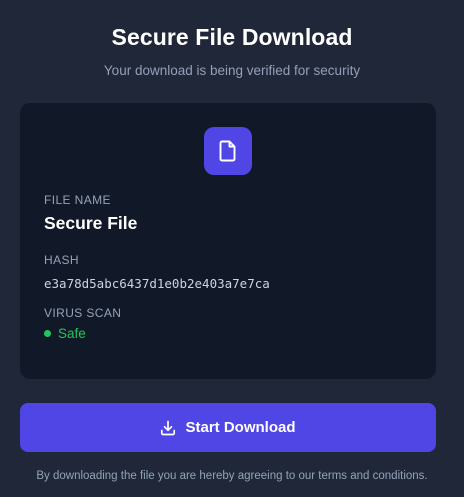 Image resolution: width=464 pixels, height=497 pixels. I want to click on virus-scan-status: Safe, so click(65, 333).